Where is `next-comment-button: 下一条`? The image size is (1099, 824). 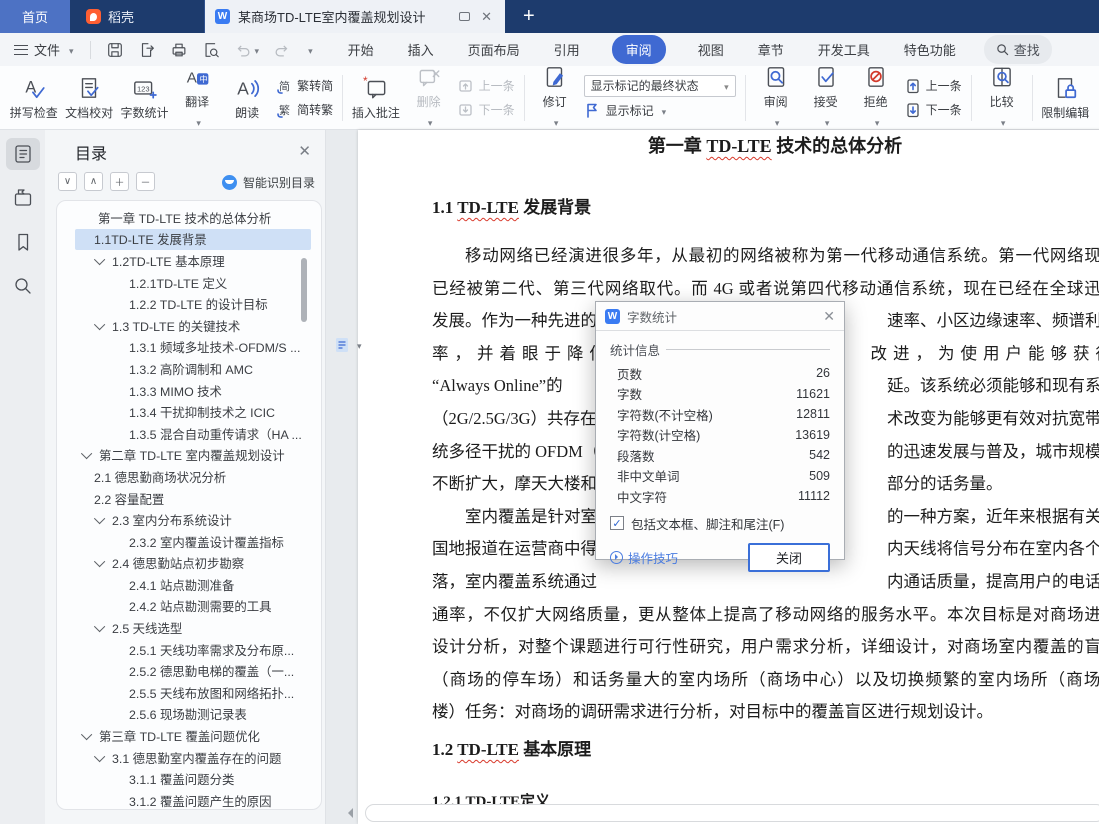
next-comment-button: 下一条 is located at coordinates (486, 110).